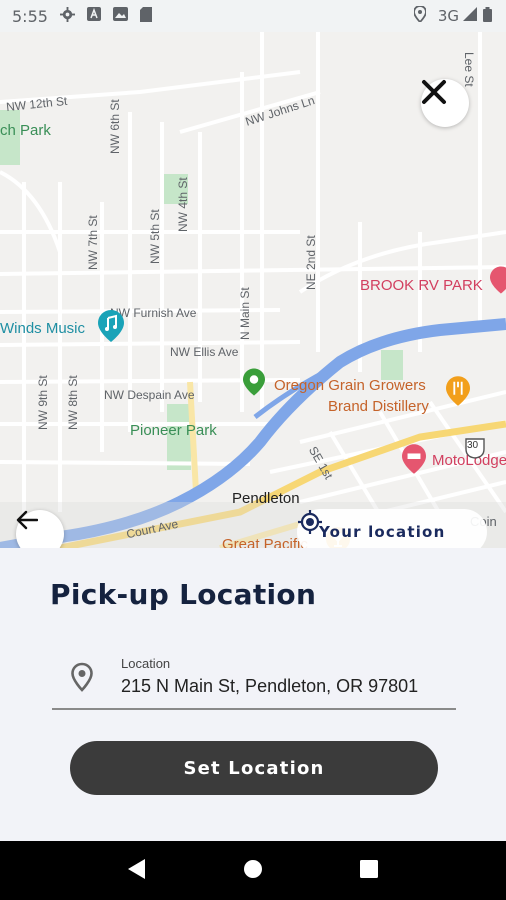  I want to click on location-pin-icon, so click(82, 679).